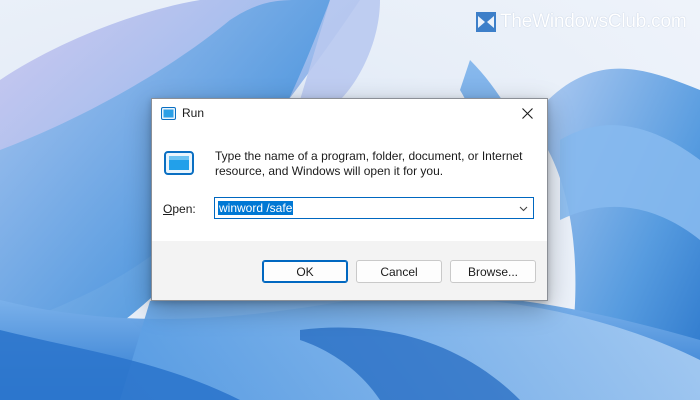  I want to click on close-button, so click(527, 113).